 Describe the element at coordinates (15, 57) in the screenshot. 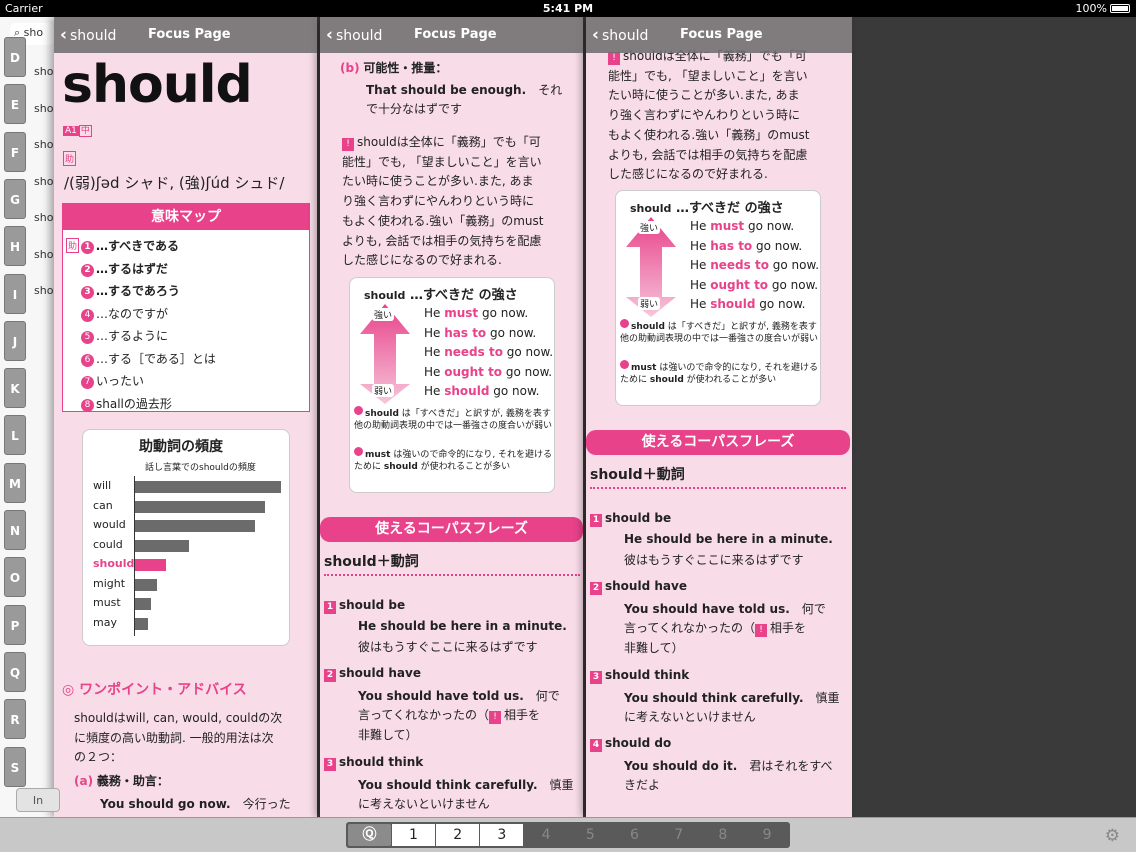

I see `index-letter-d: D` at that location.